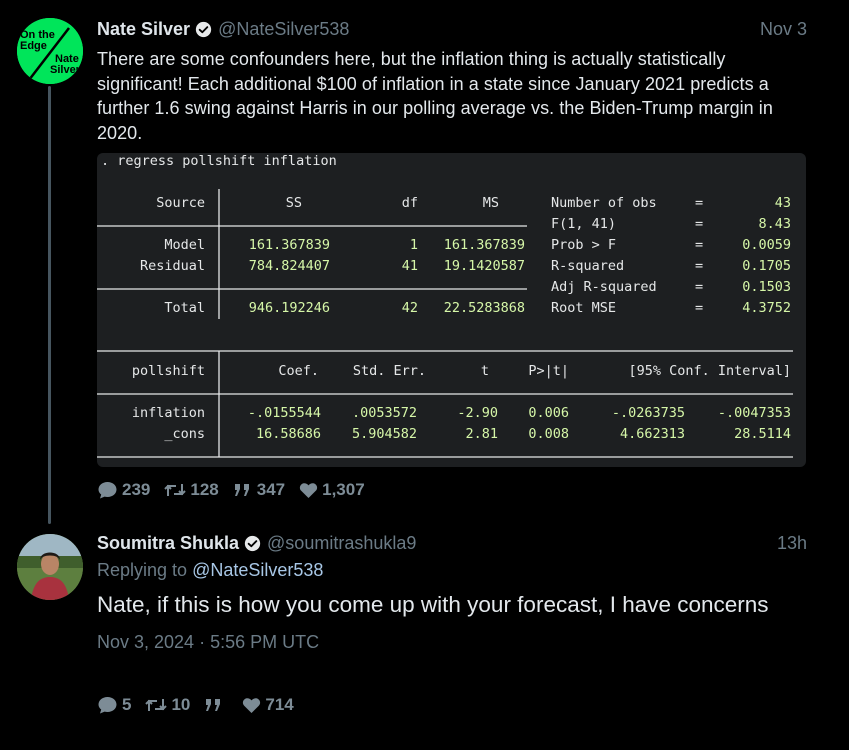  What do you see at coordinates (452, 29) in the screenshot?
I see `tweet-header: Nate Silver @NateSilver538 Nov 3` at bounding box center [452, 29].